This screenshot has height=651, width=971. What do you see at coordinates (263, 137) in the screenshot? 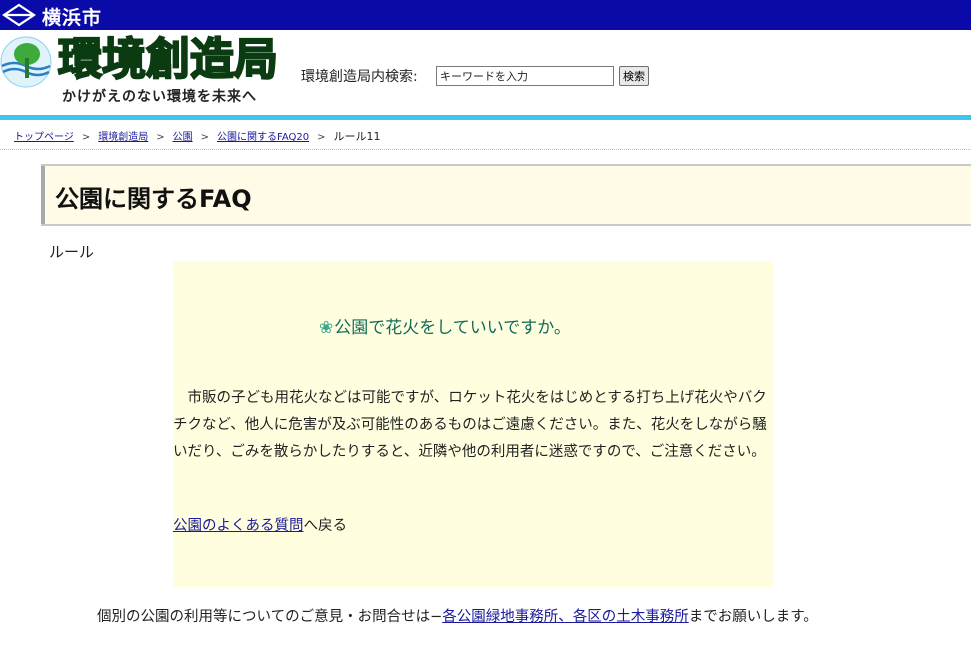
I see `breadcrumb-link-faq: 公園に関するFAQ20` at bounding box center [263, 137].